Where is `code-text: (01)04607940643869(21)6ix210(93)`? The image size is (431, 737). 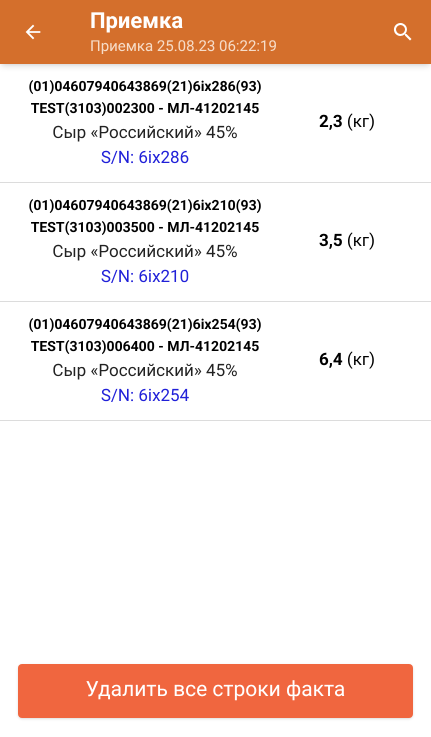
code-text: (01)04607940643869(21)6ix210(93) is located at coordinates (145, 206).